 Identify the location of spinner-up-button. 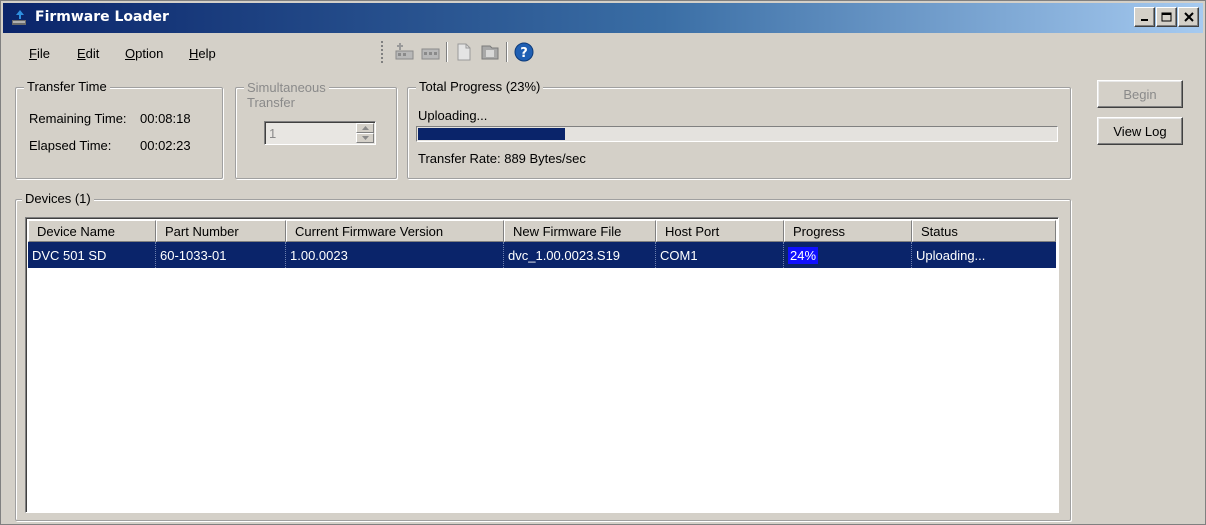
(365, 128).